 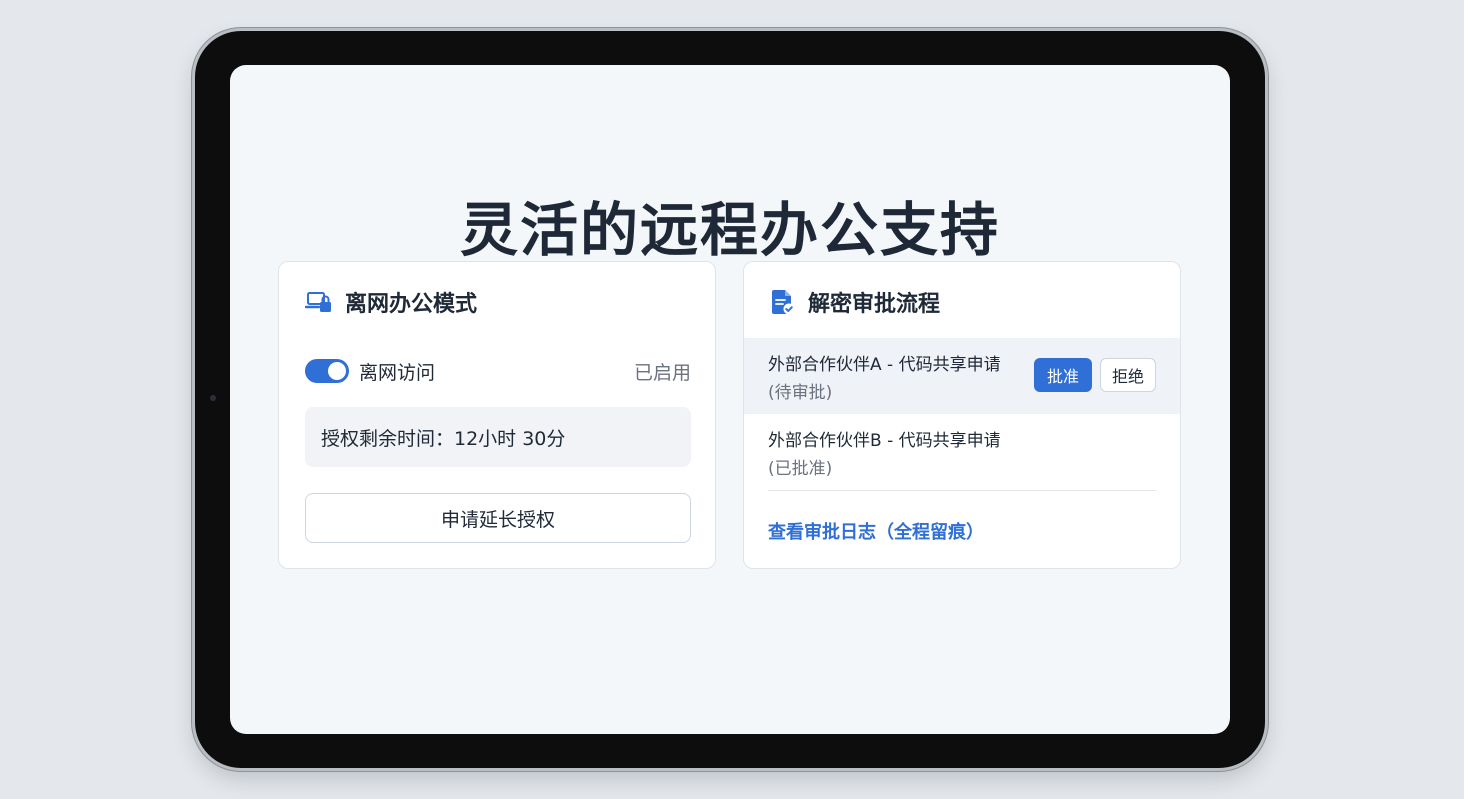 I want to click on approve-button: 批准, so click(x=1063, y=375).